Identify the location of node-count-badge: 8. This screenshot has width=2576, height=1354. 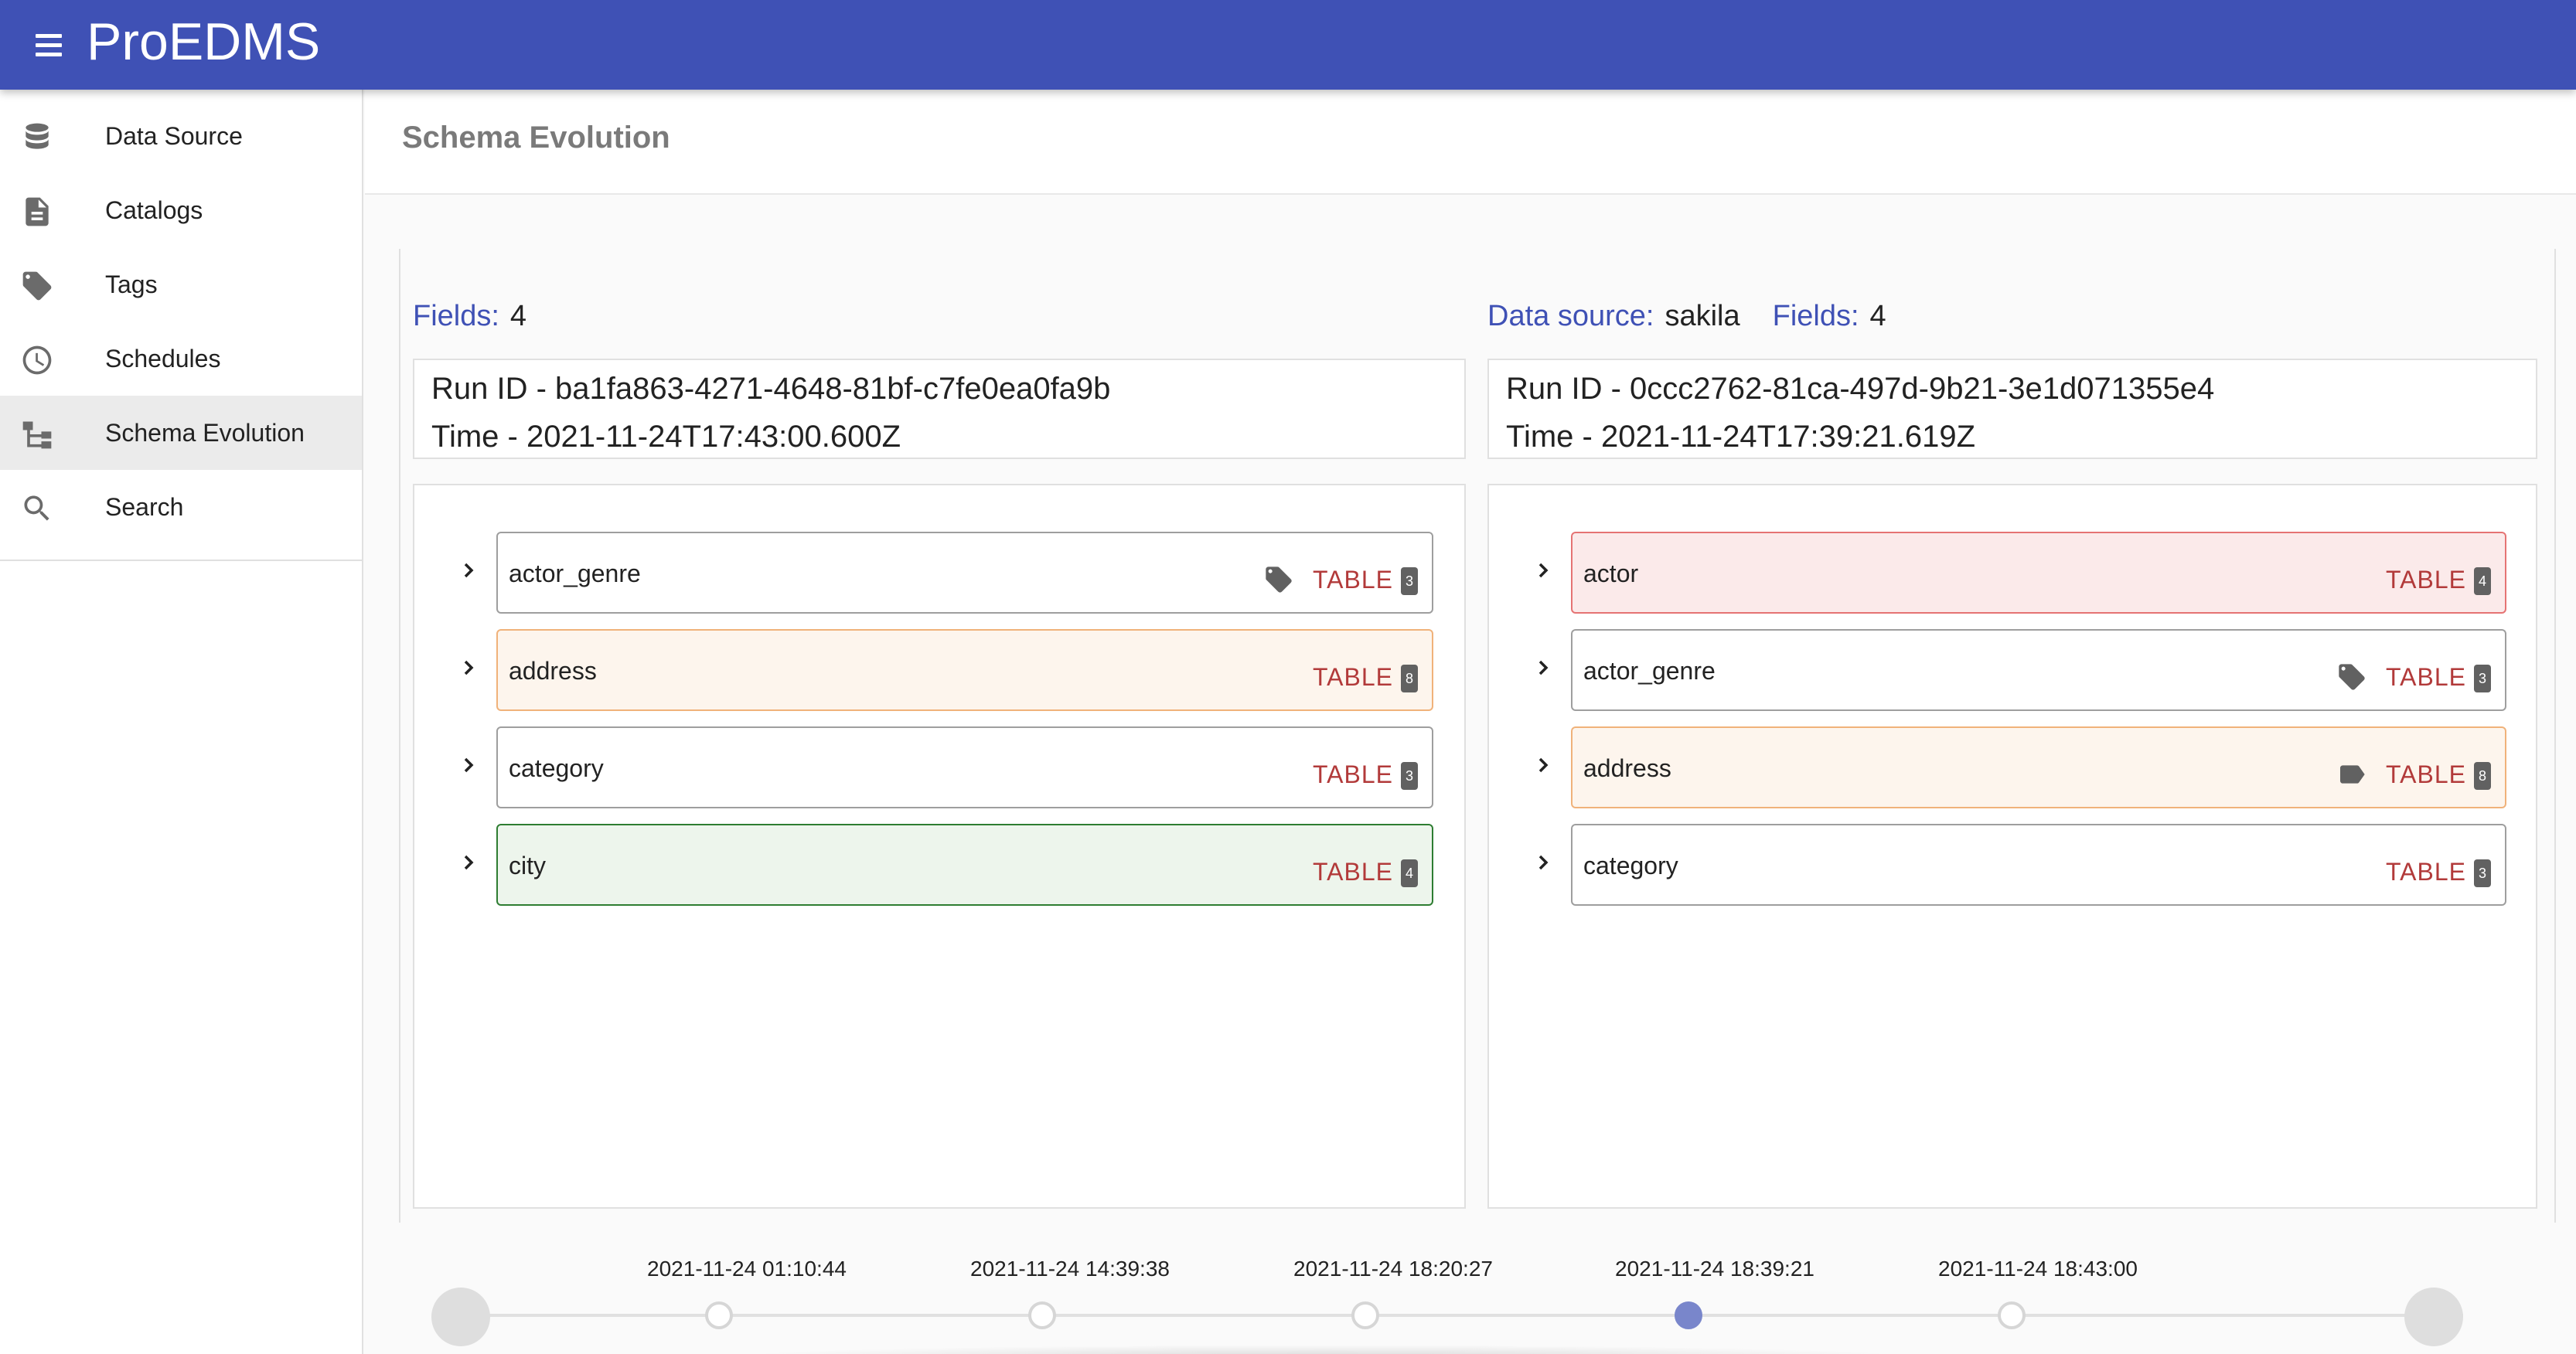
(1409, 678).